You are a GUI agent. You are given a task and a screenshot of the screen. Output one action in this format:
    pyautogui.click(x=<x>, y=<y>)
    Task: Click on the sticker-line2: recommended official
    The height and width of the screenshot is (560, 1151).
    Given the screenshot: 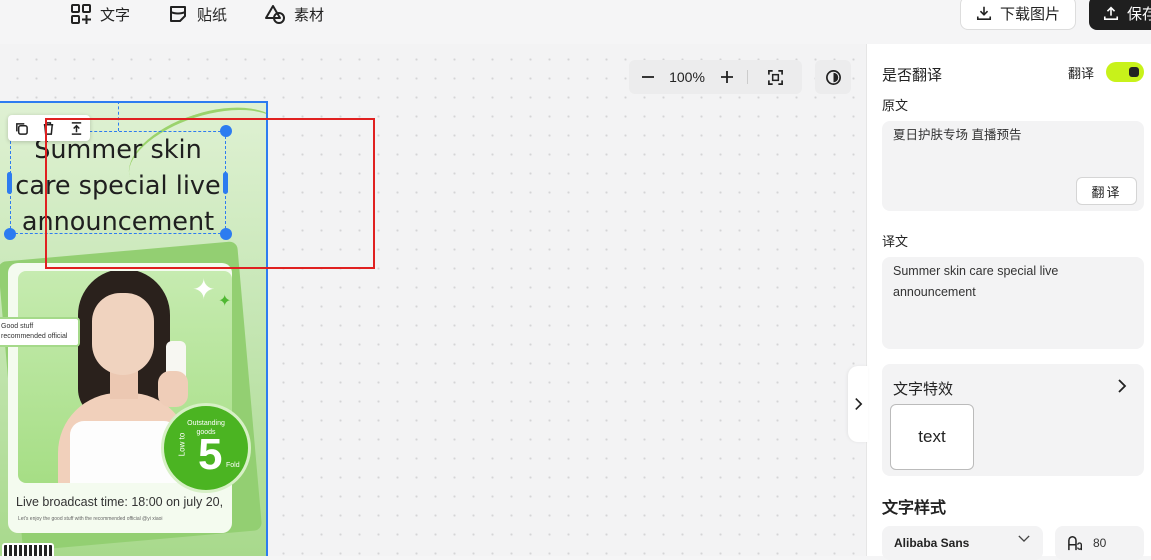 What is the action you would take?
    pyautogui.click(x=34, y=336)
    